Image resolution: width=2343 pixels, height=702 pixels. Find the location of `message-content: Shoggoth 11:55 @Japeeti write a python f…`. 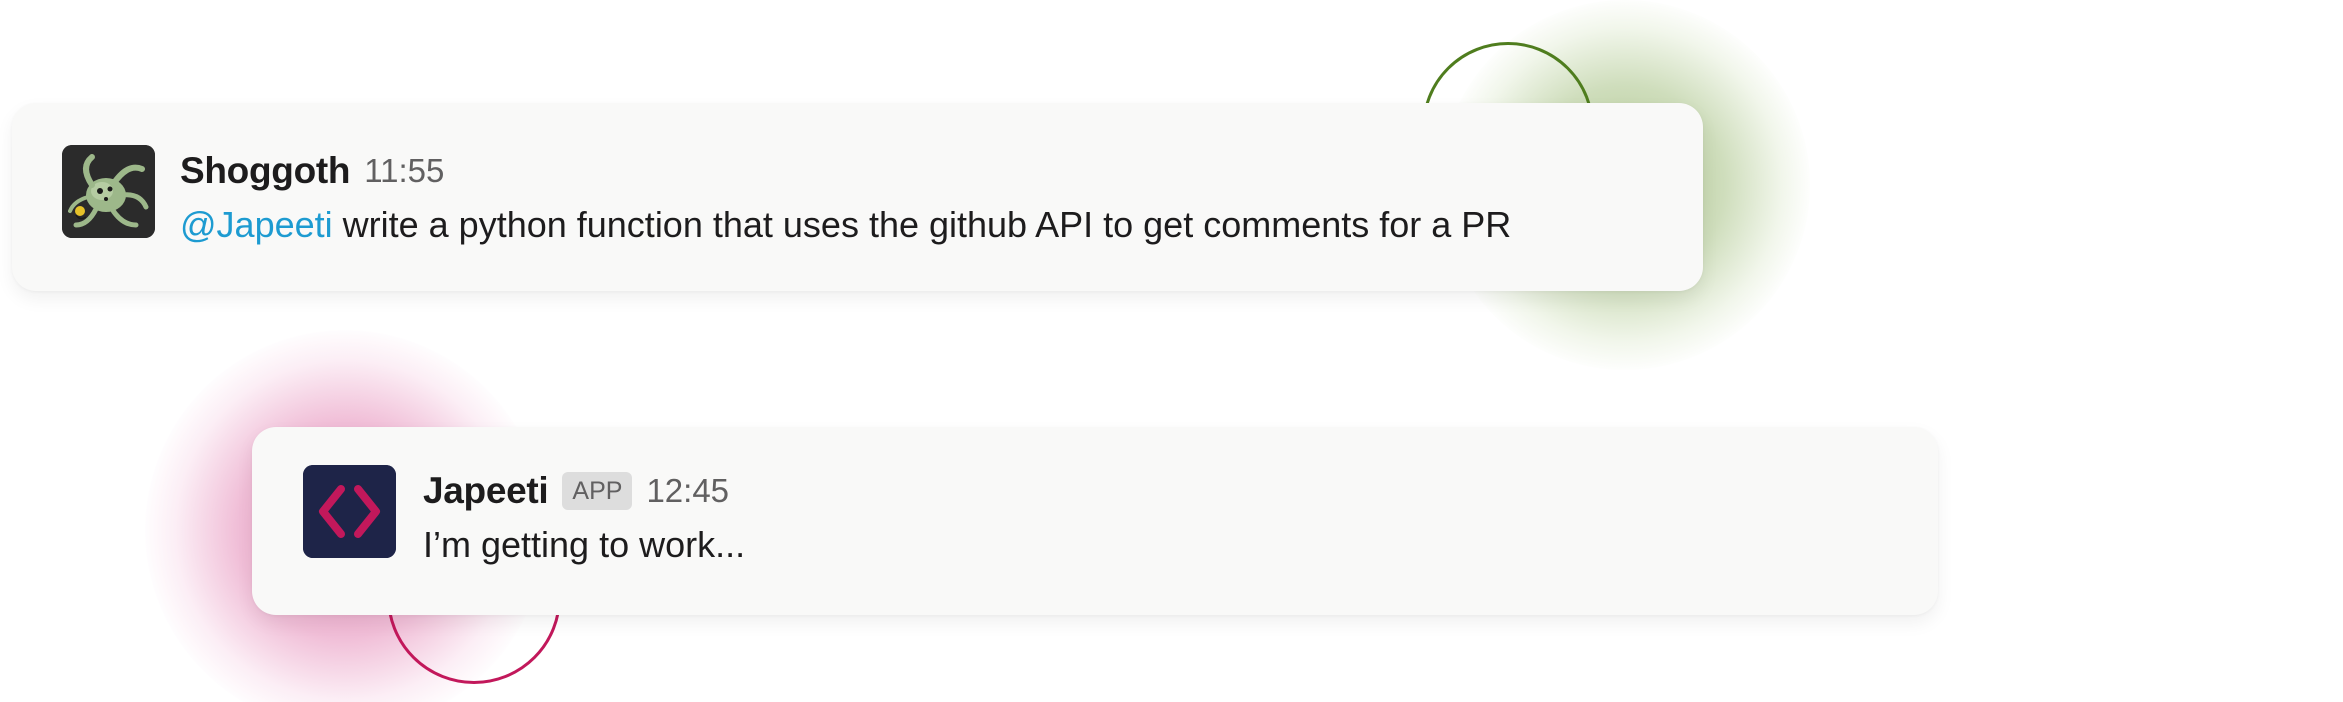

message-content: Shoggoth 11:55 @Japeeti write a python f… is located at coordinates (845, 197).